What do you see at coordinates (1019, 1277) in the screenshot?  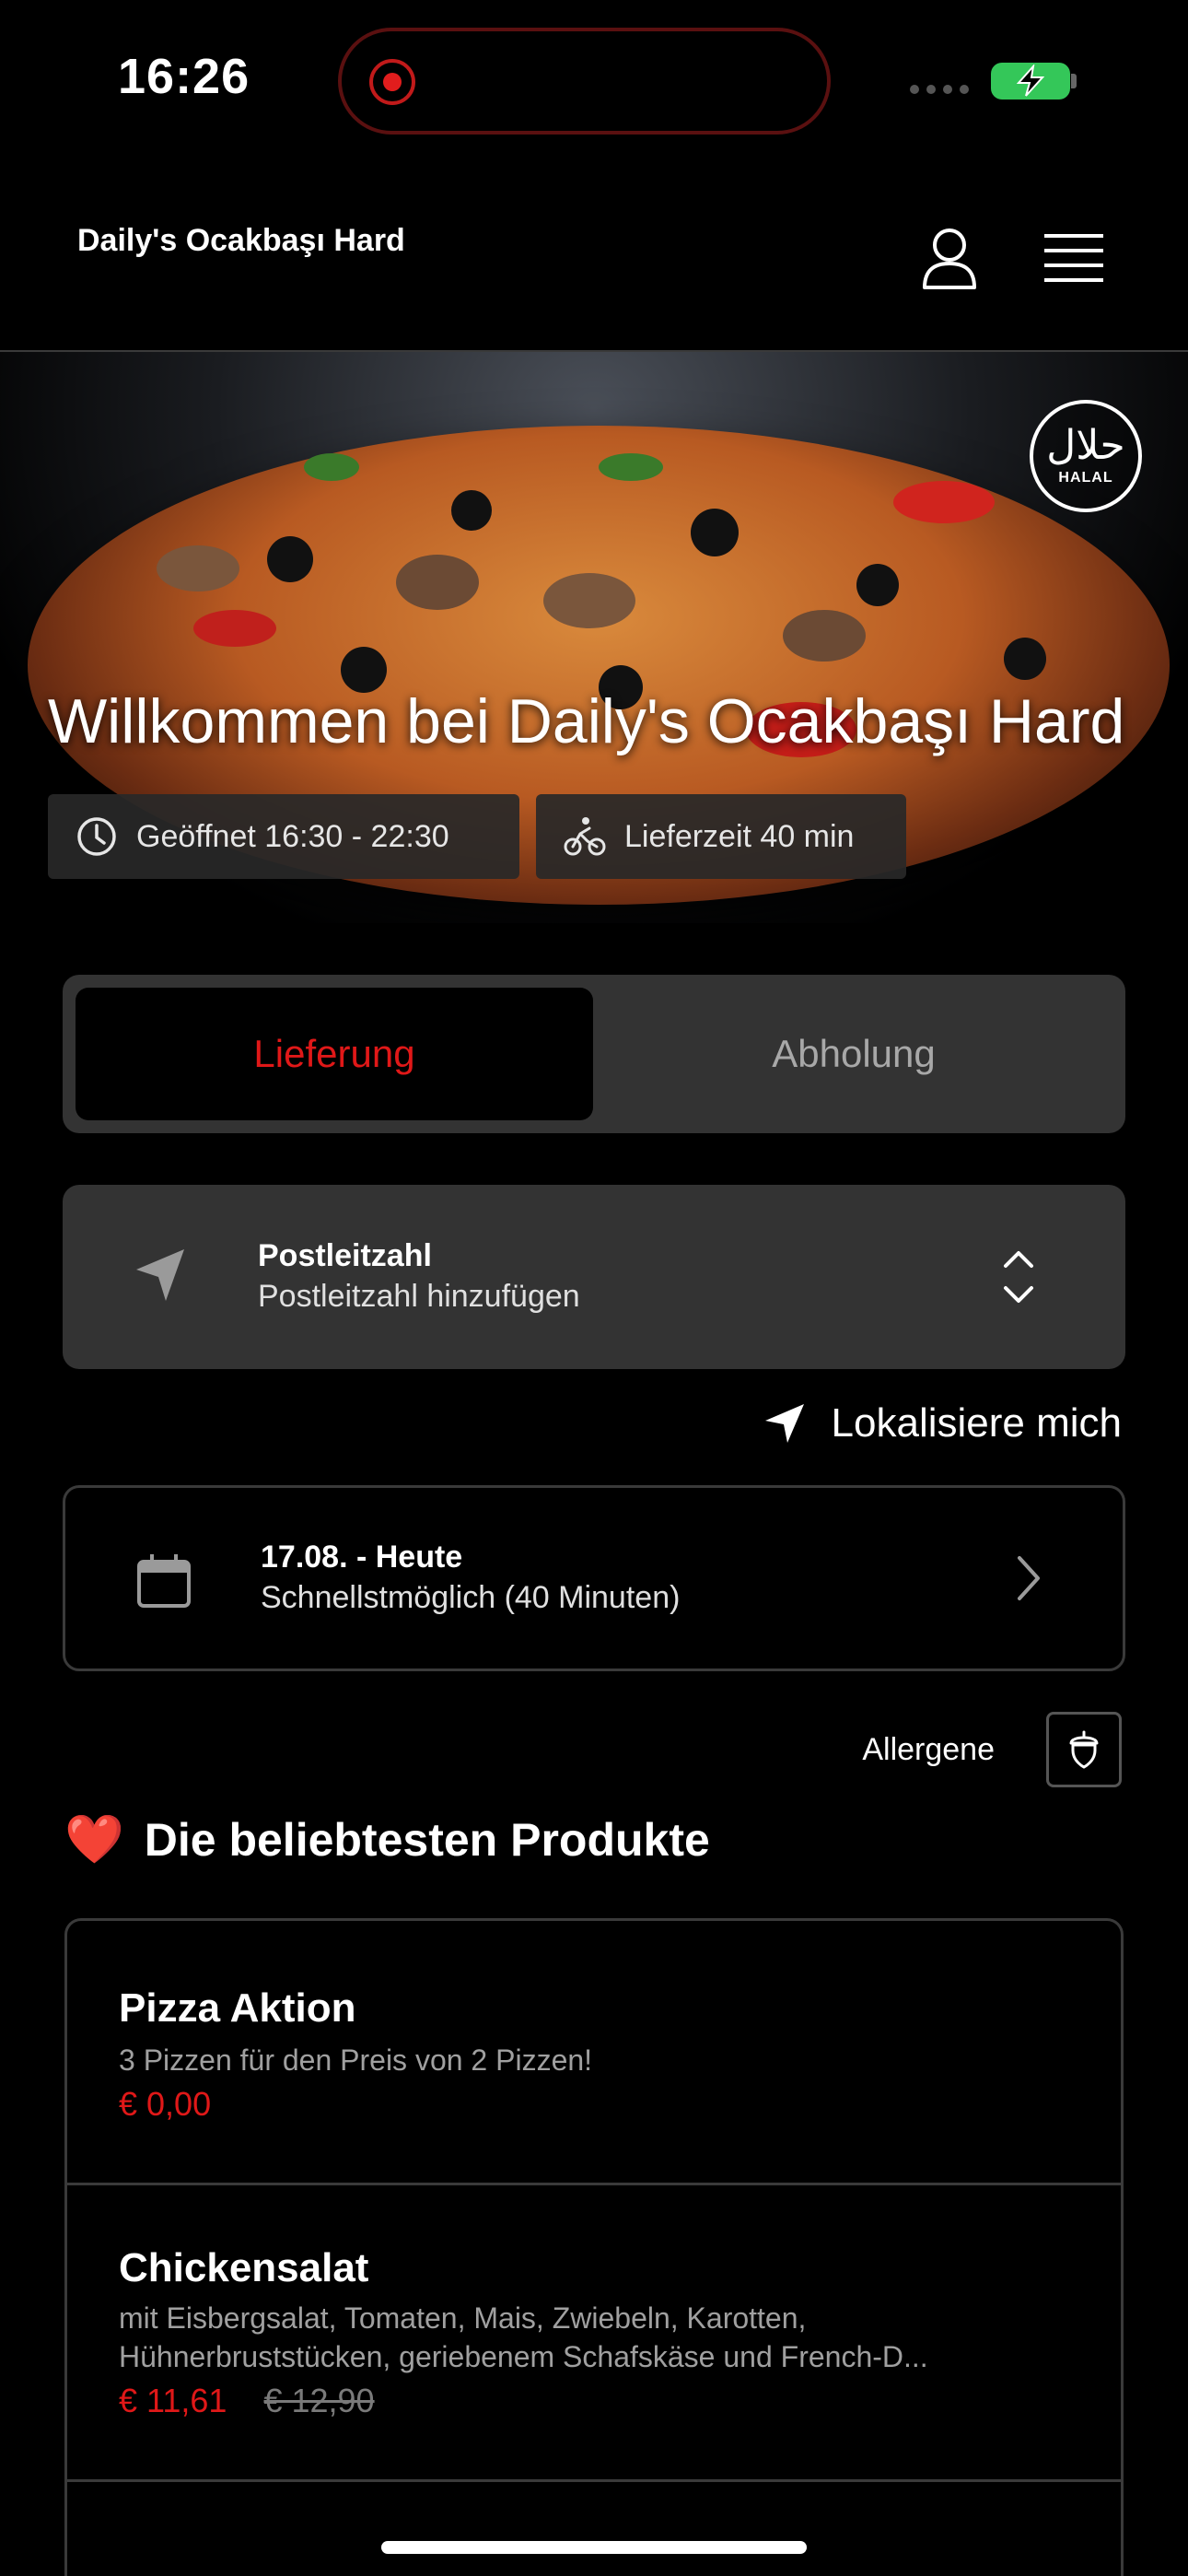 I see `chevron-up-down-icon` at bounding box center [1019, 1277].